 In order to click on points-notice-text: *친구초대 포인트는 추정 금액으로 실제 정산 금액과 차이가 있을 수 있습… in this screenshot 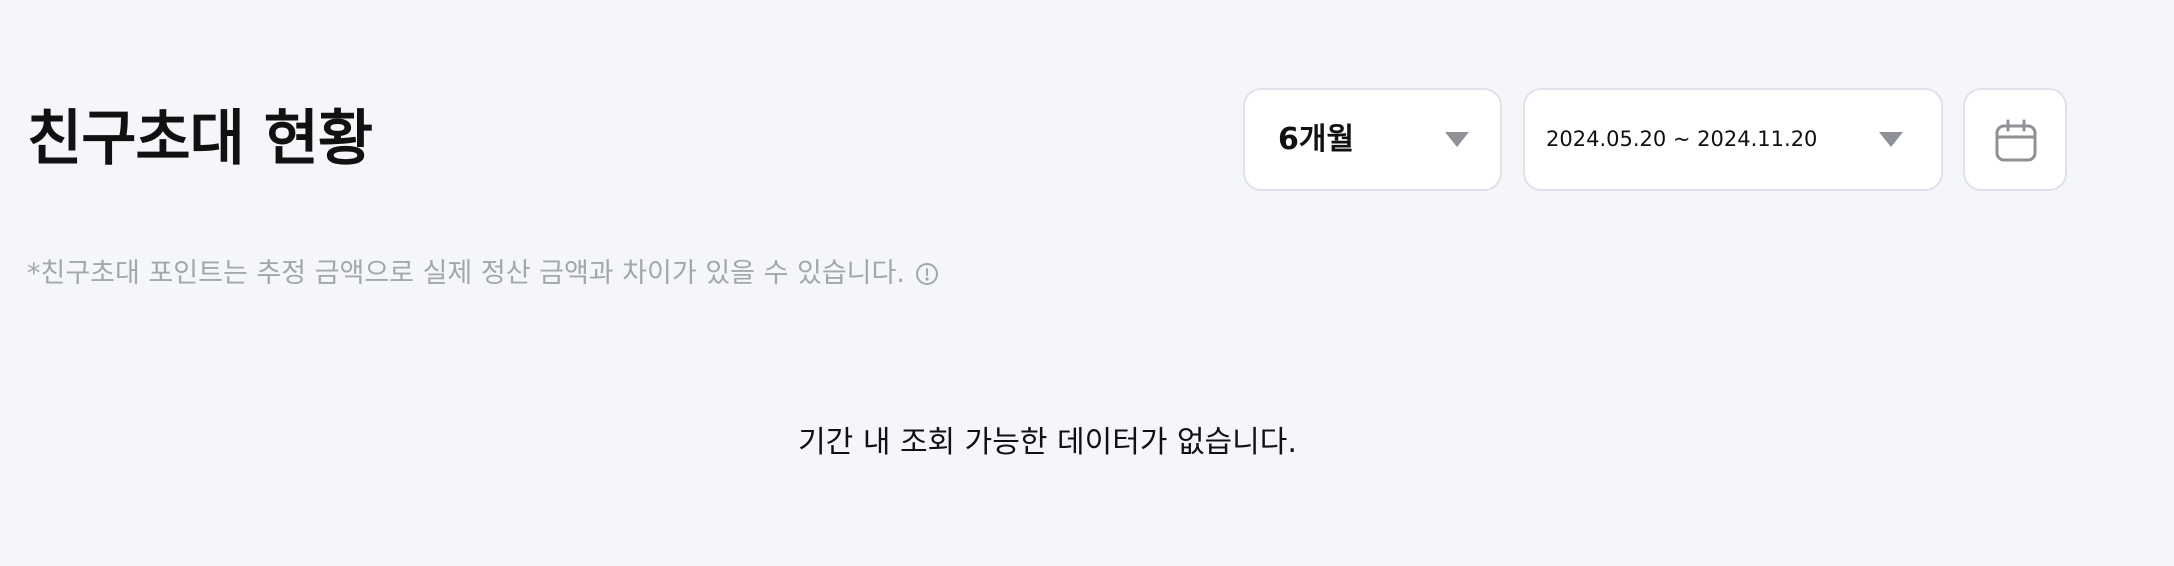, I will do `click(466, 273)`.